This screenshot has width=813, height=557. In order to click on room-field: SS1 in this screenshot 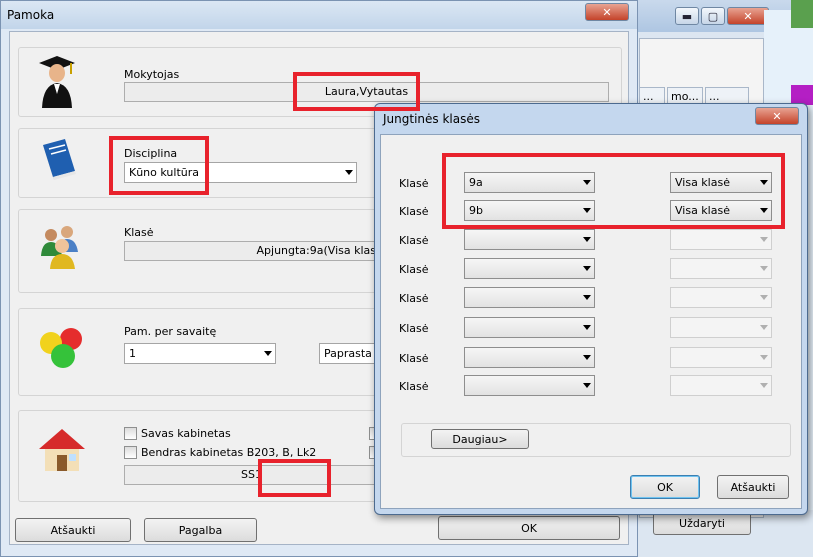, I will do `click(251, 475)`.